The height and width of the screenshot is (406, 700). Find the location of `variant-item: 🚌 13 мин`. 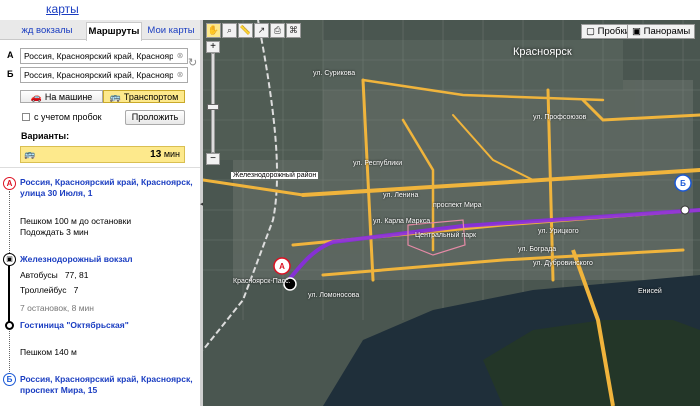

variant-item: 🚌 13 мин is located at coordinates (102, 154).